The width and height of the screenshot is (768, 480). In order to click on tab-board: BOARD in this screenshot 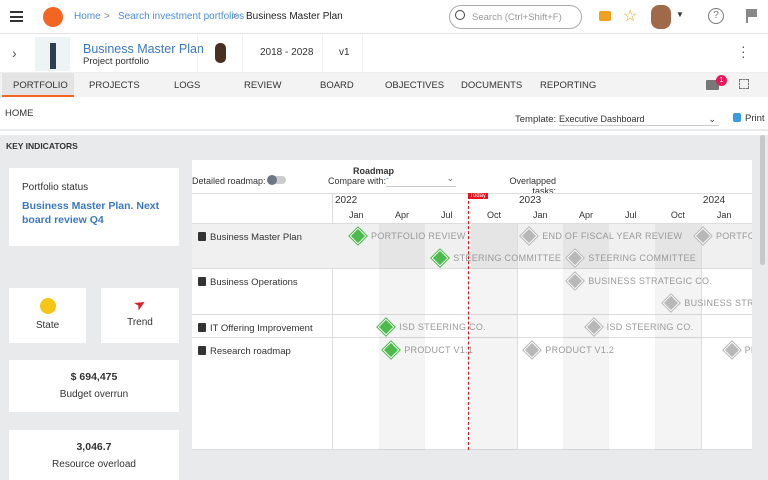, I will do `click(337, 85)`.